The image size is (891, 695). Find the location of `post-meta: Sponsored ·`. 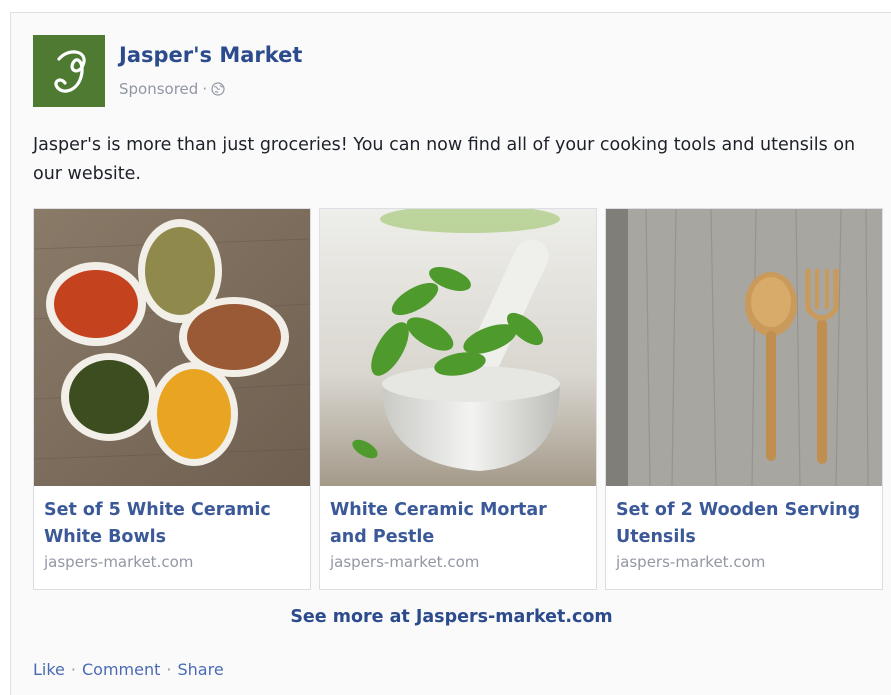

post-meta: Sponsored · is located at coordinates (172, 89).